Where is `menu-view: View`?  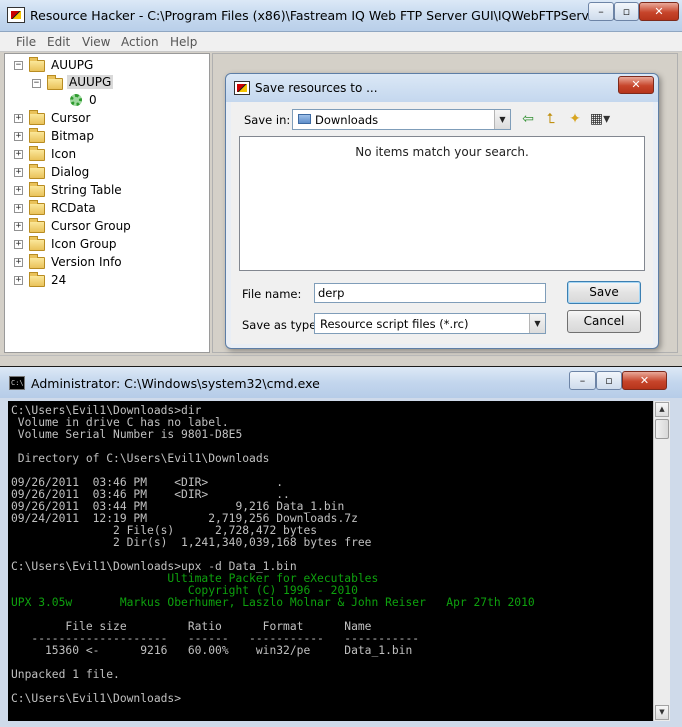
menu-view: View is located at coordinates (96, 42).